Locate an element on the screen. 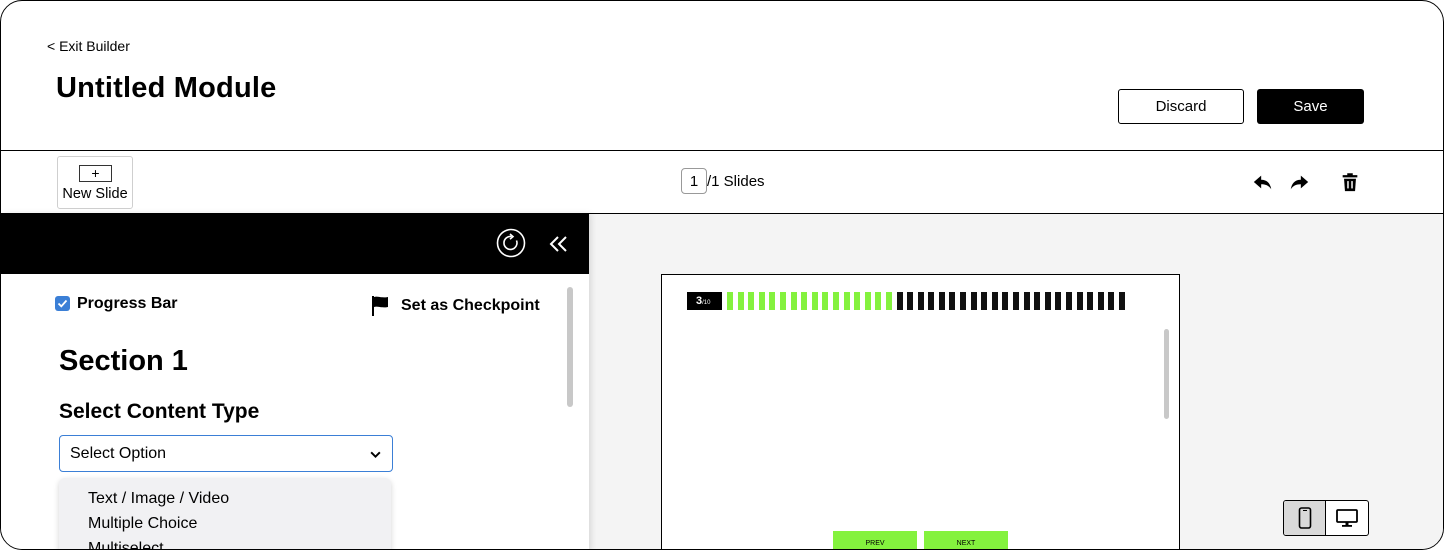 Image resolution: width=1444 pixels, height=550 pixels. mobile-icon is located at coordinates (1304, 518).